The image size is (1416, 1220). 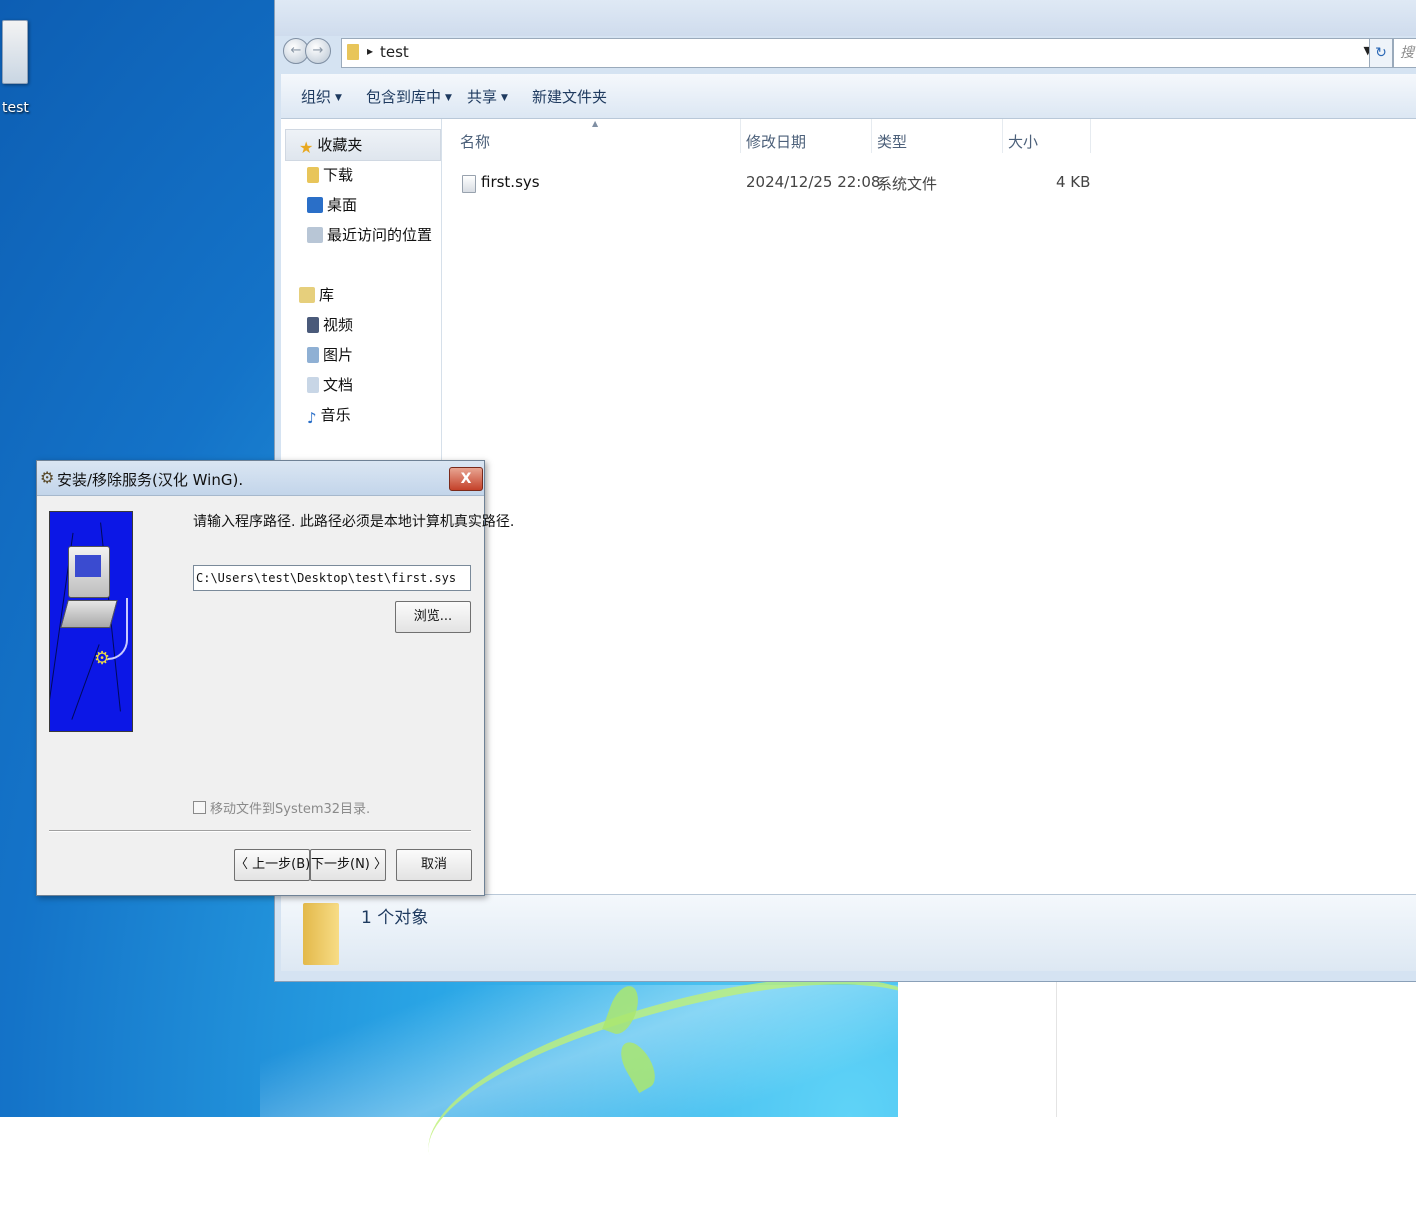 What do you see at coordinates (1381, 53) in the screenshot?
I see `refresh-icon: ↻` at bounding box center [1381, 53].